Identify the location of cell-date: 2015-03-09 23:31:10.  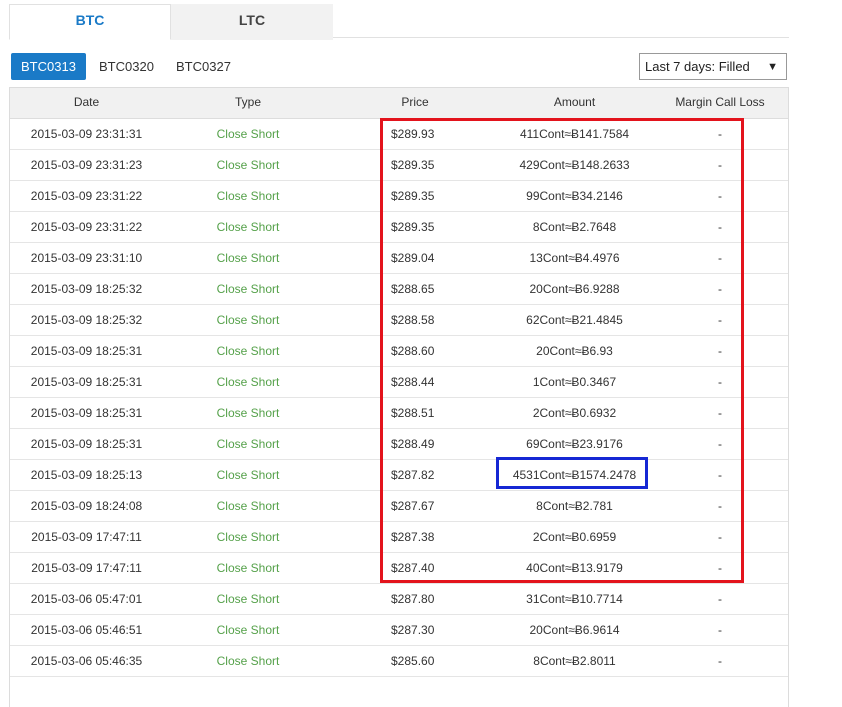
(86, 258).